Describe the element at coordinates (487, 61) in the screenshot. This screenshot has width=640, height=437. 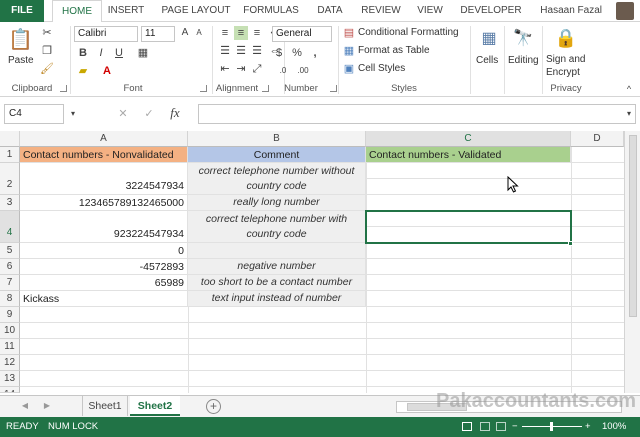
I see `cells-button: Cells` at that location.